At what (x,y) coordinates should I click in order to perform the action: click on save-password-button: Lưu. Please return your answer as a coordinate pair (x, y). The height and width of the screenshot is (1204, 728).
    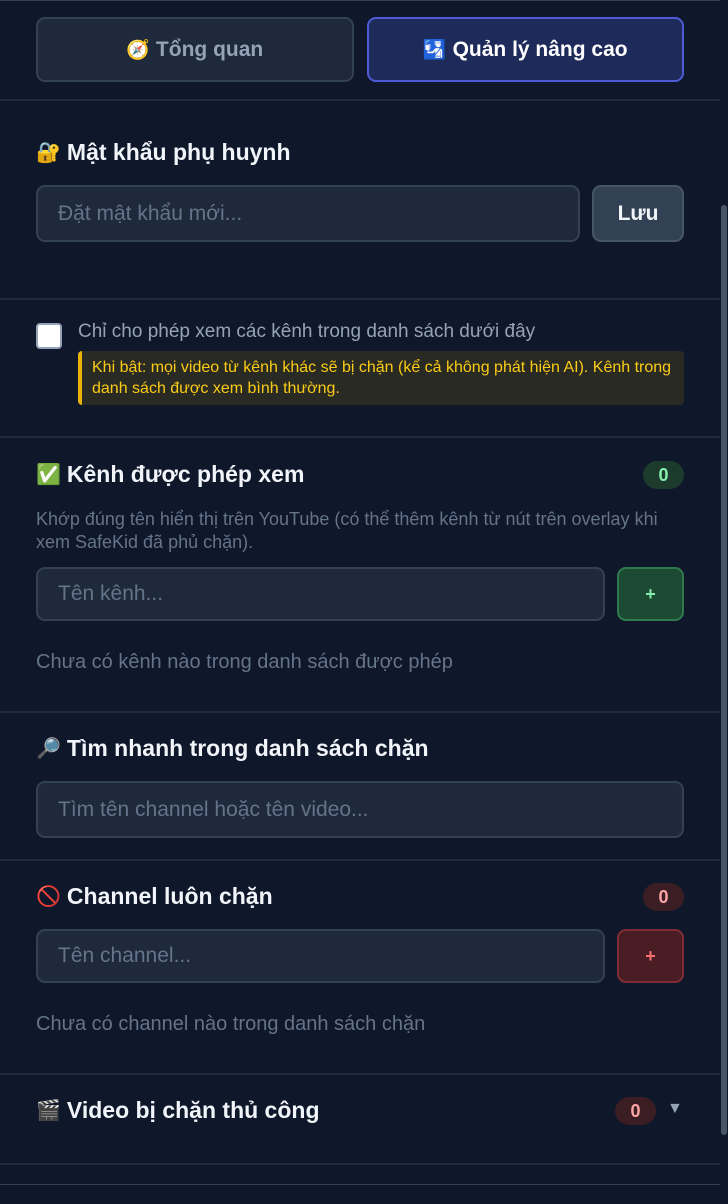
    Looking at the image, I should click on (638, 213).